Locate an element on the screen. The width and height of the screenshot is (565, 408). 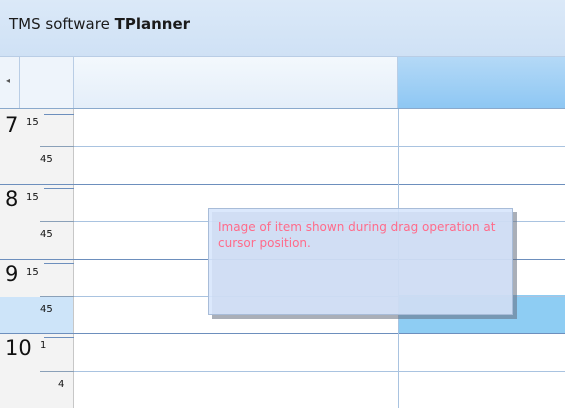
title-prefix: TMS software is located at coordinates (62, 24).